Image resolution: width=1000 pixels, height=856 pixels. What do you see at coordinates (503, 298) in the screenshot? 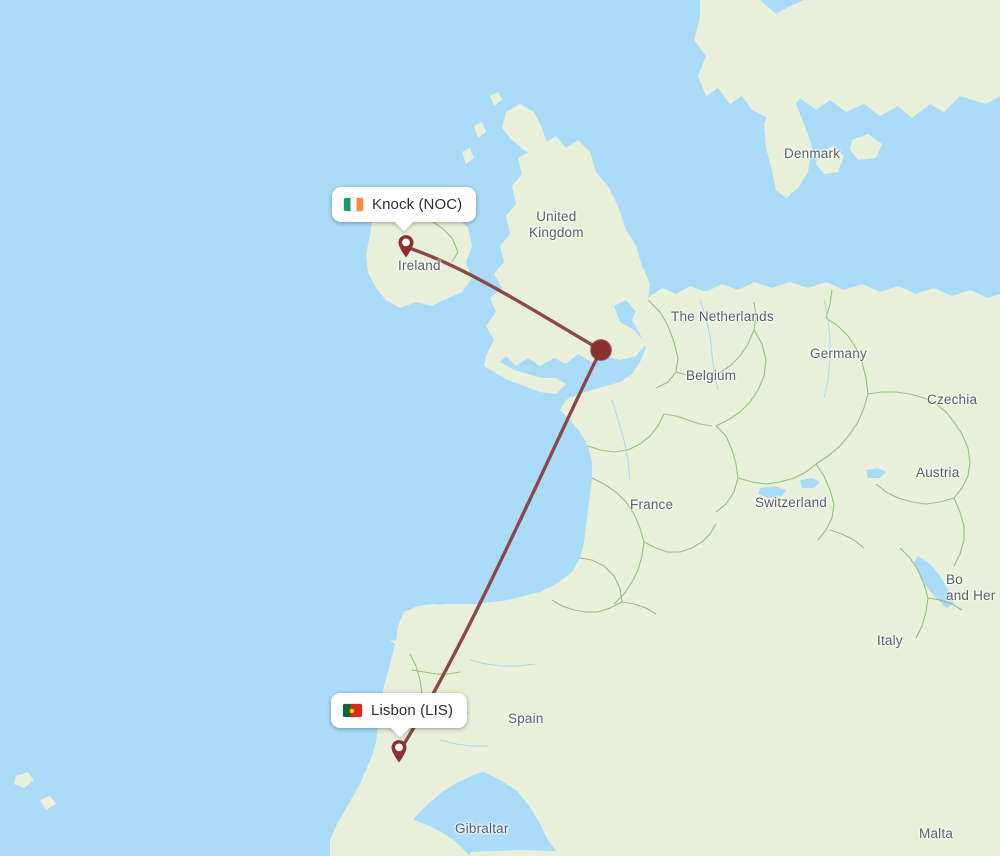
I see `route-segment-noc-lhr` at bounding box center [503, 298].